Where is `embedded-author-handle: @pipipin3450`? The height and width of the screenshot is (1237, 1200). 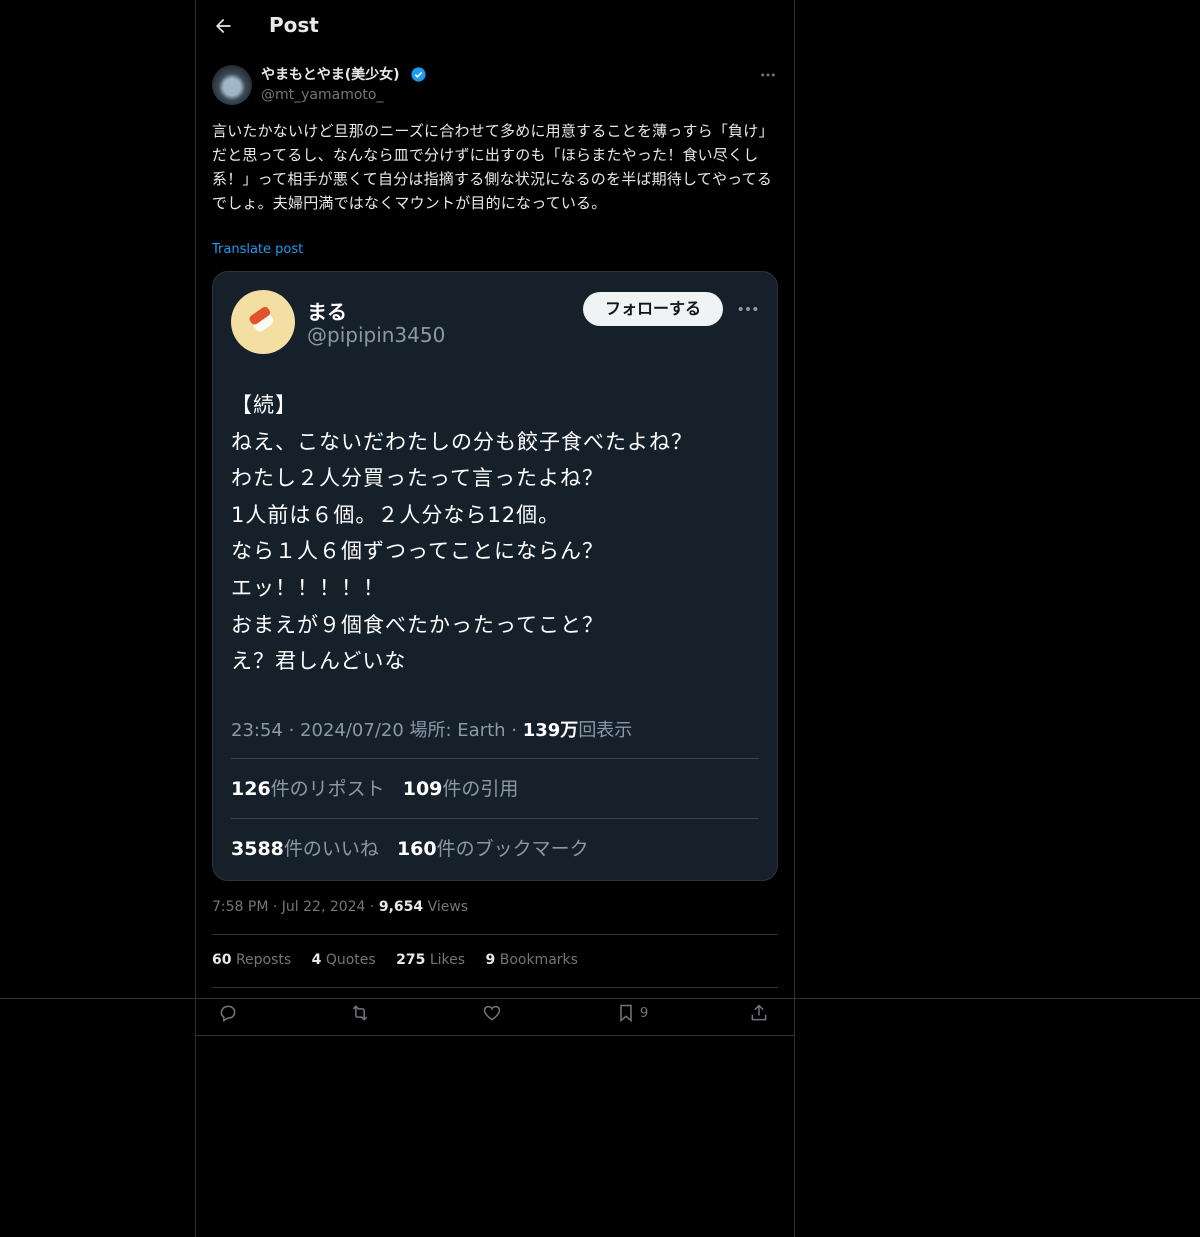 embedded-author-handle: @pipipin3450 is located at coordinates (376, 335).